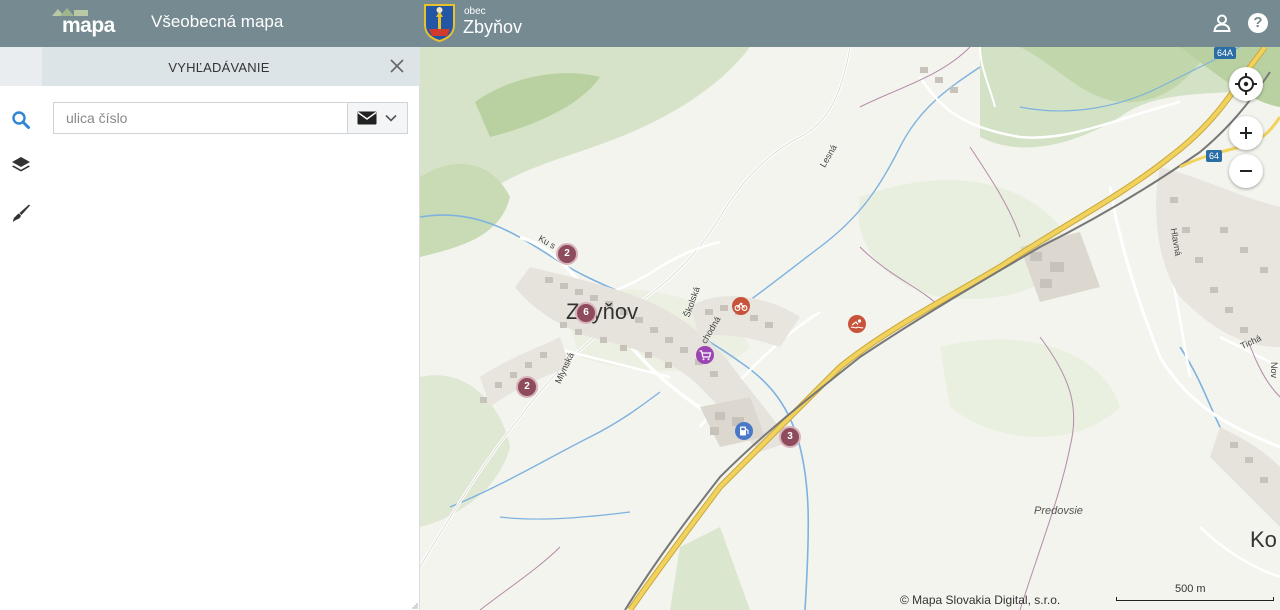  Describe the element at coordinates (640, 23) in the screenshot. I see `header-bar: mapa Všeobecná mapa obec Zbyňov ?` at that location.